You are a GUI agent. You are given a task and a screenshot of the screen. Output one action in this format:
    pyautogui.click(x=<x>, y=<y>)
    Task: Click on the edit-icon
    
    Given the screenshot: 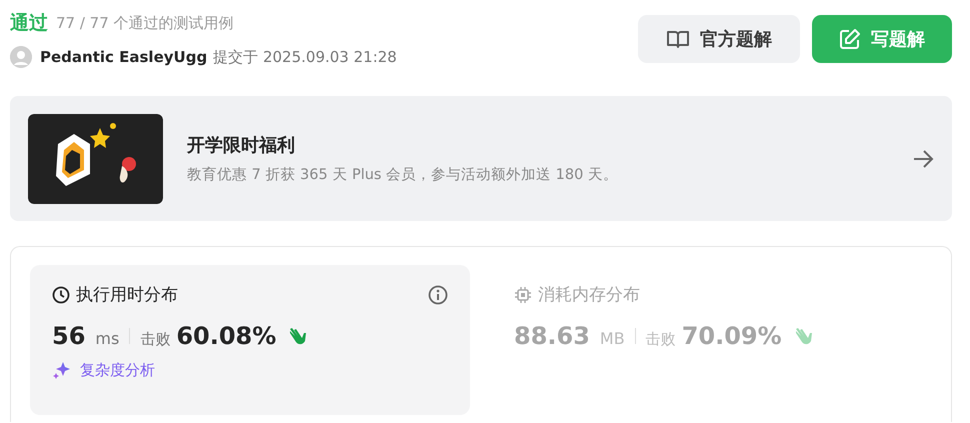 What is the action you would take?
    pyautogui.click(x=850, y=39)
    